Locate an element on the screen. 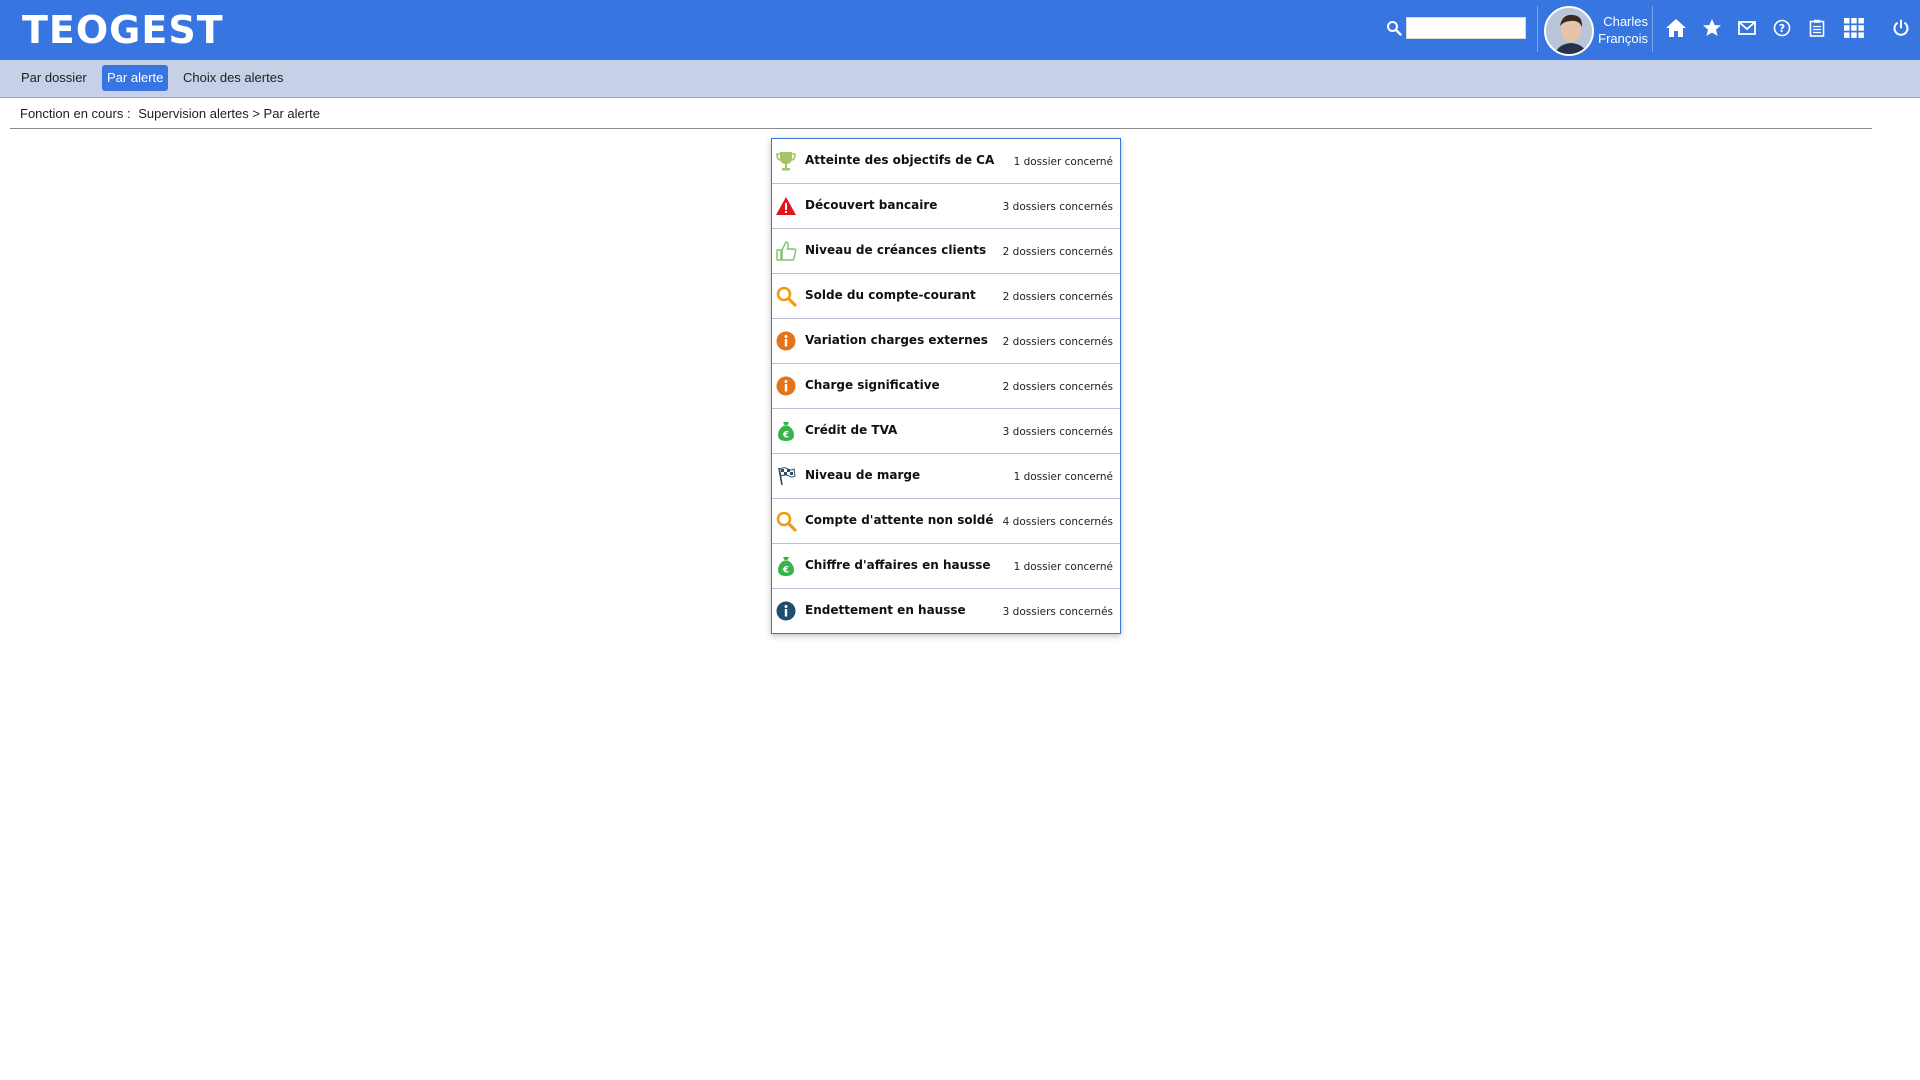 This screenshot has height=1080, width=1920. search-icon is located at coordinates (1394, 28).